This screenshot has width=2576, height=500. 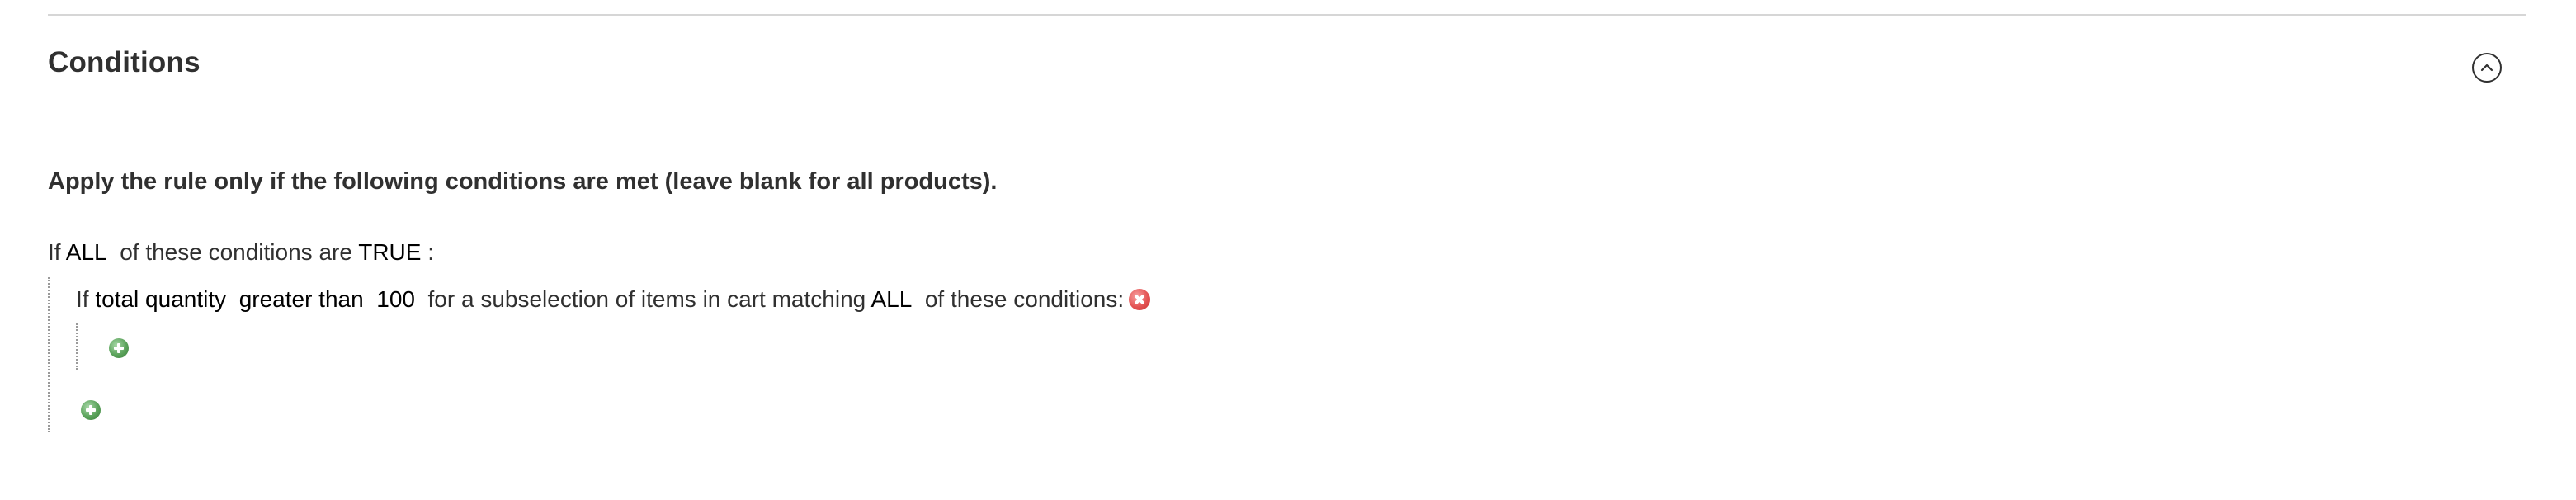 What do you see at coordinates (236, 252) in the screenshot?
I see `root-condition-text: of these conditions are` at bounding box center [236, 252].